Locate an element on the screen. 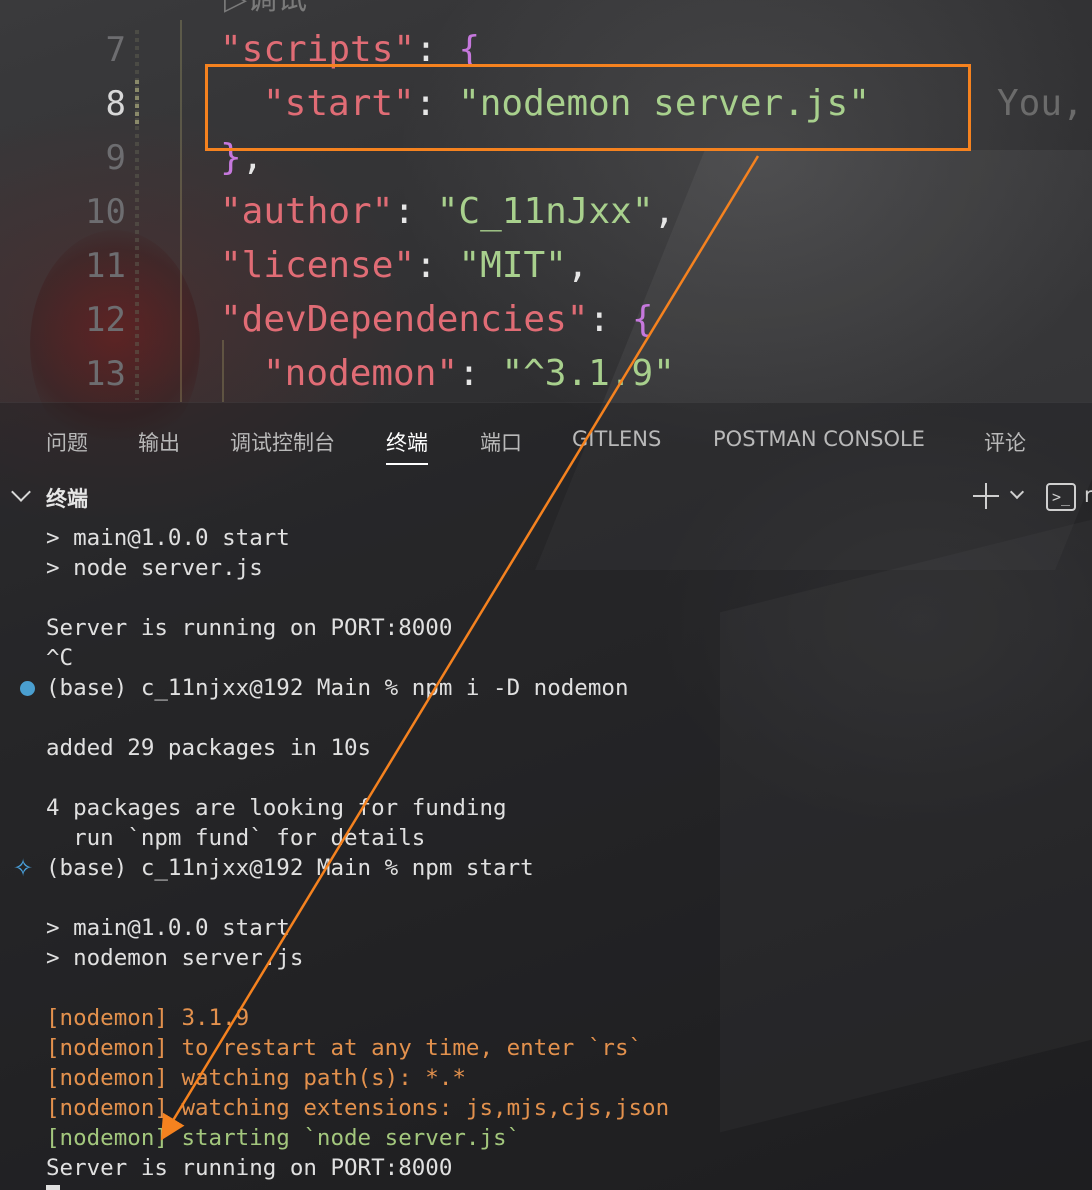 The height and width of the screenshot is (1190, 1092). code-text: "devDependencies": { is located at coordinates (437, 319).